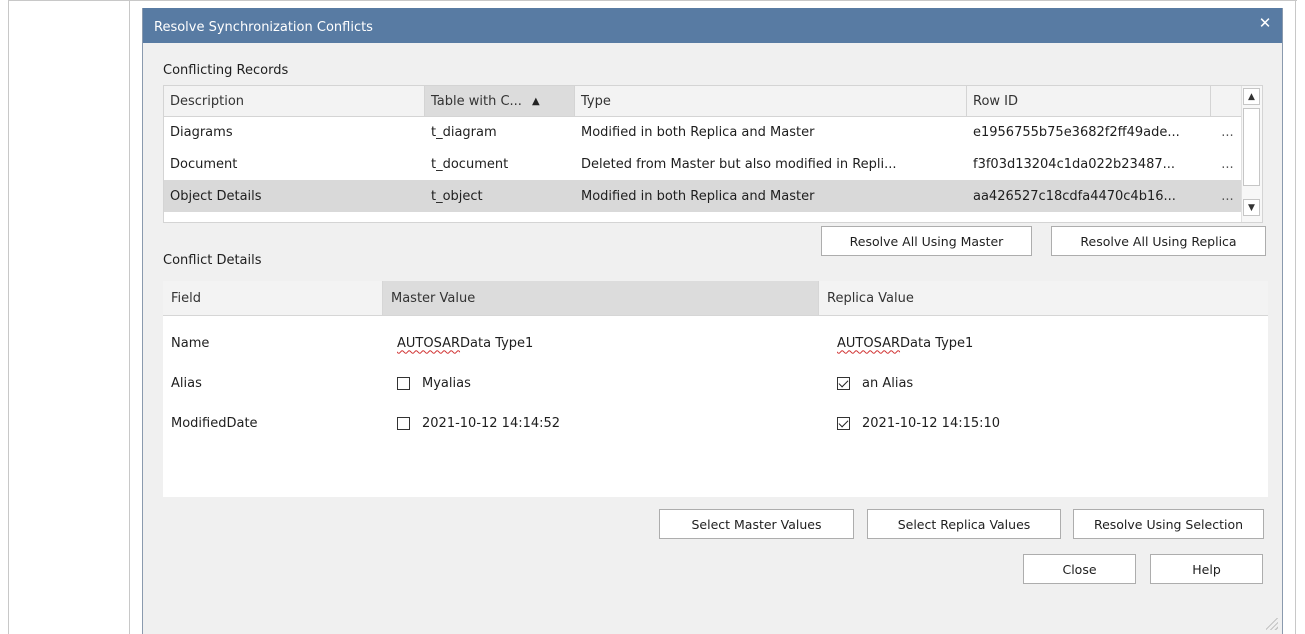  What do you see at coordinates (190, 343) in the screenshot?
I see `field-name: Name` at bounding box center [190, 343].